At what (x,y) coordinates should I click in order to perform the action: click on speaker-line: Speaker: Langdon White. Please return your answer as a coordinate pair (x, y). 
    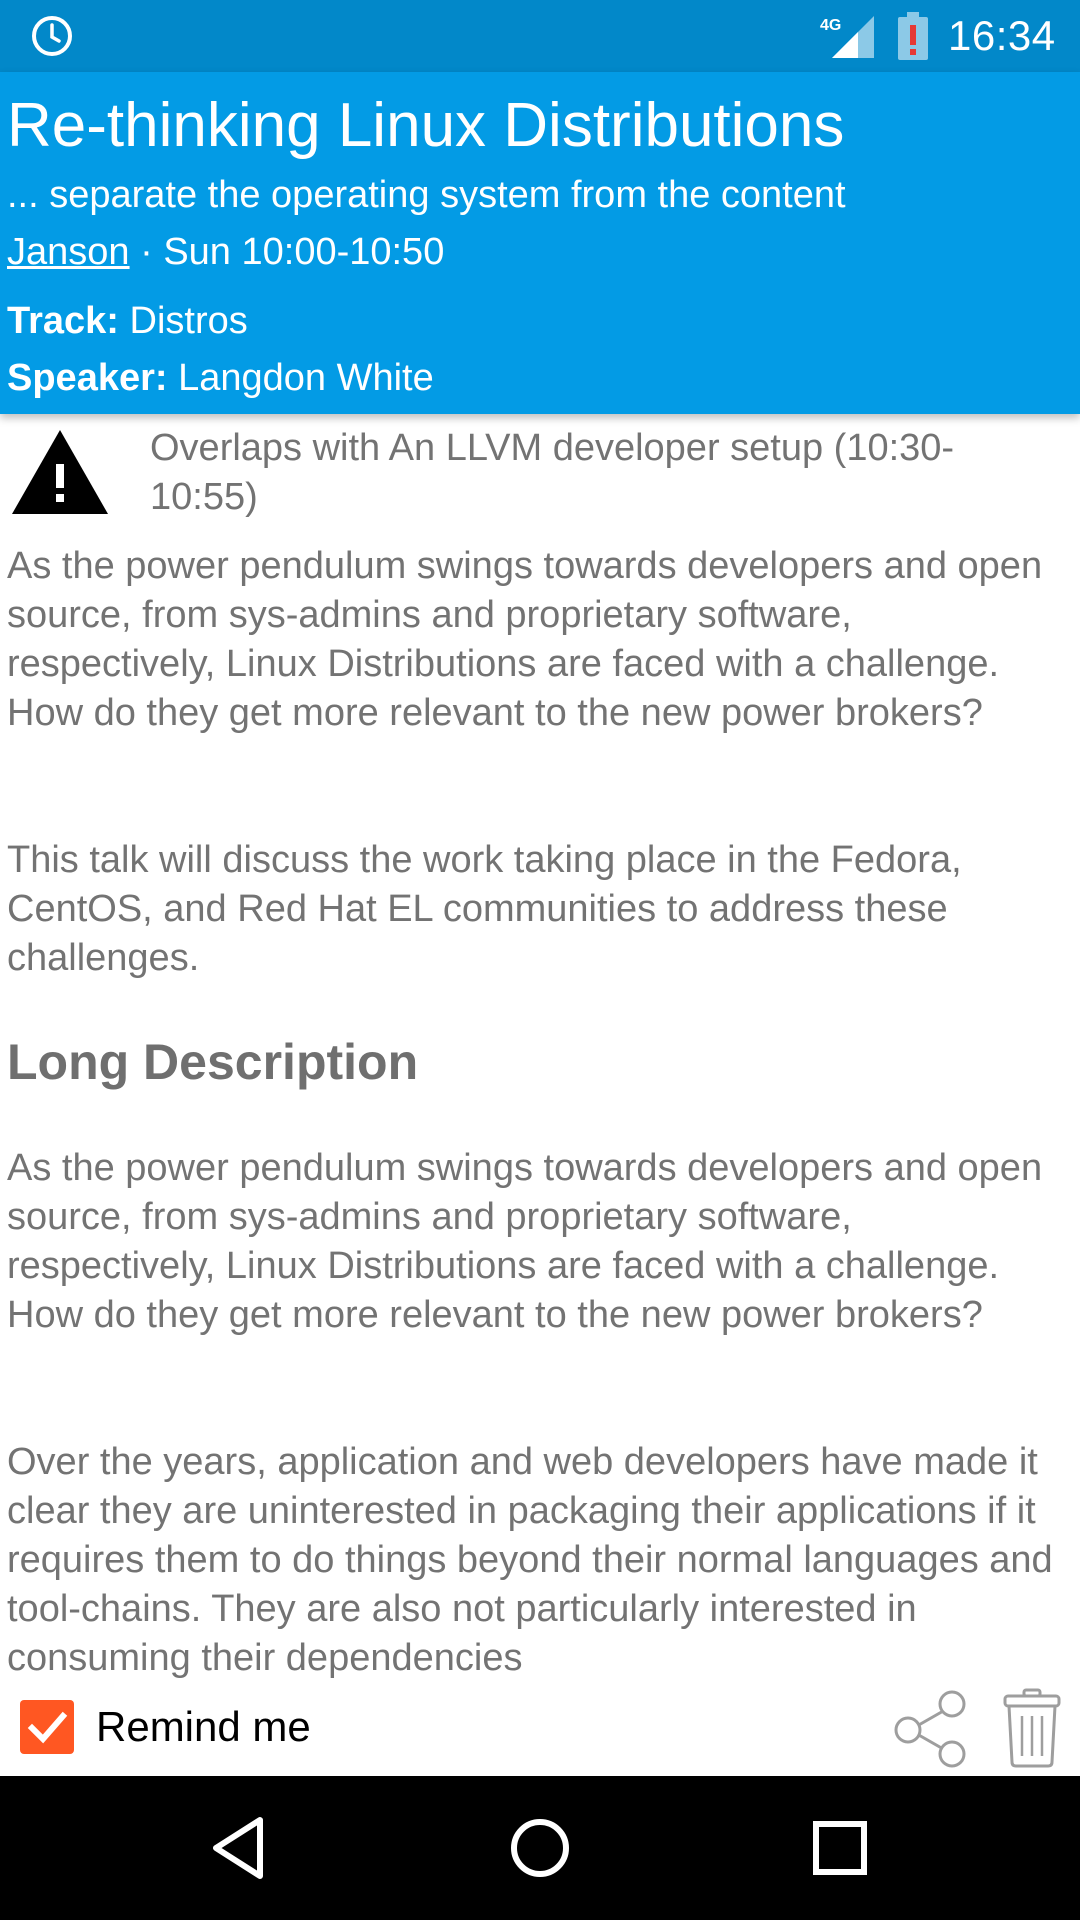
    Looking at the image, I should click on (220, 378).